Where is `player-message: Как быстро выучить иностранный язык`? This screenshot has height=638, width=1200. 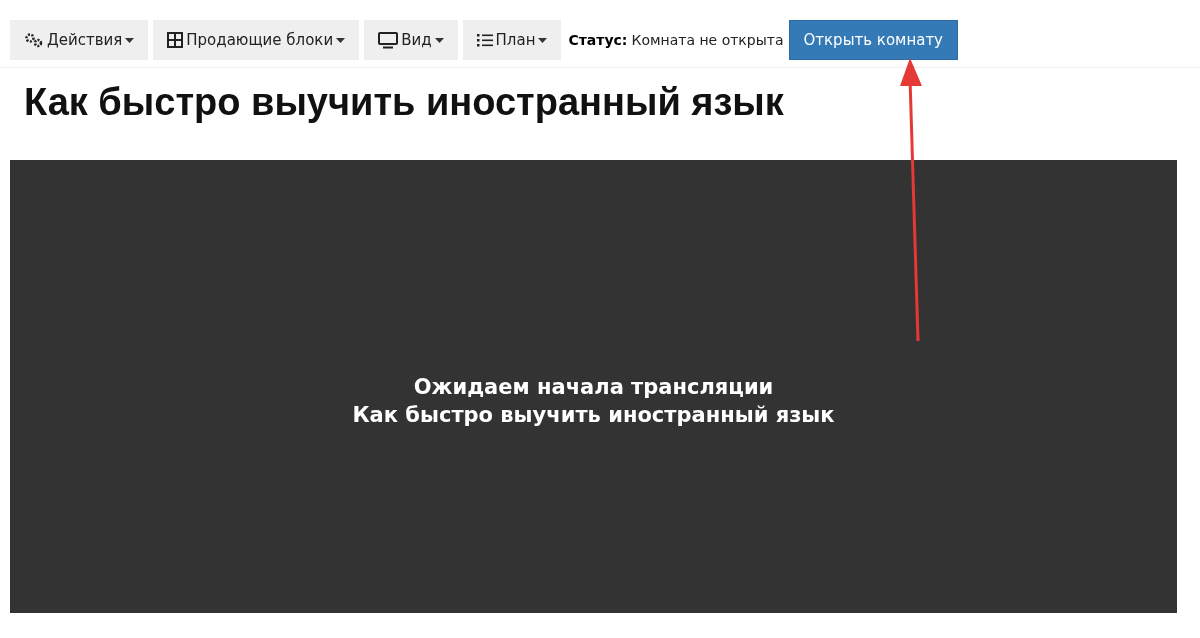
player-message: Как быстро выучить иностранный язык is located at coordinates (593, 415).